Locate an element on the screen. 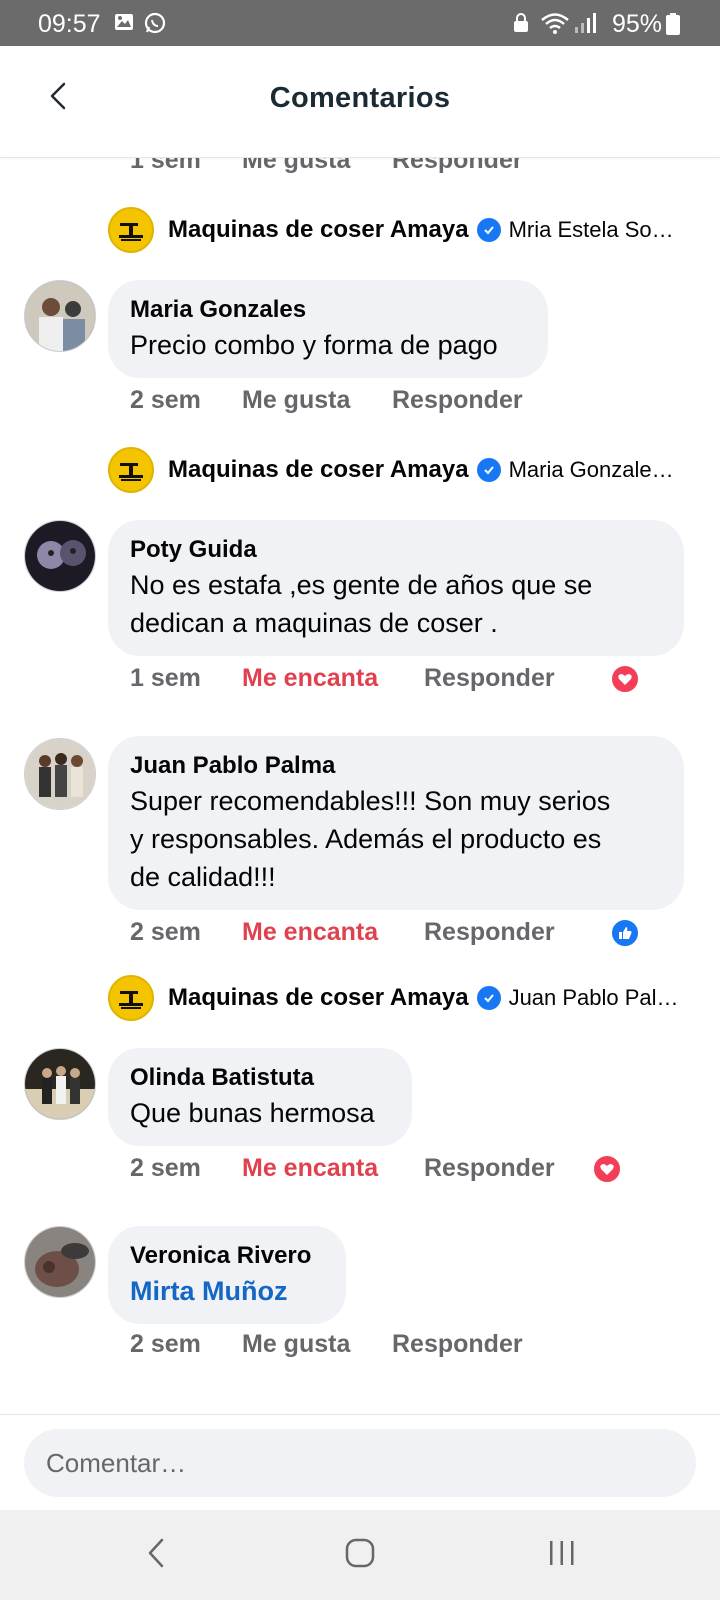  page-title: Comentarios is located at coordinates (360, 98).